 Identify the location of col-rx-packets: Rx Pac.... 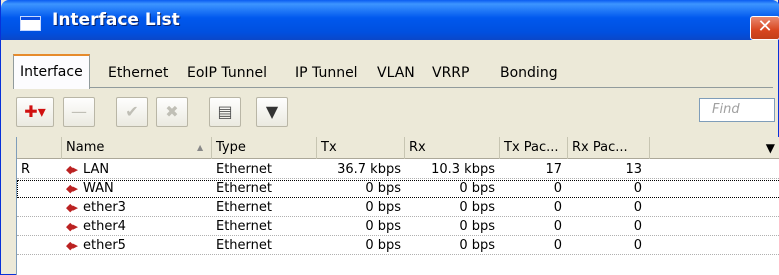
(609, 148).